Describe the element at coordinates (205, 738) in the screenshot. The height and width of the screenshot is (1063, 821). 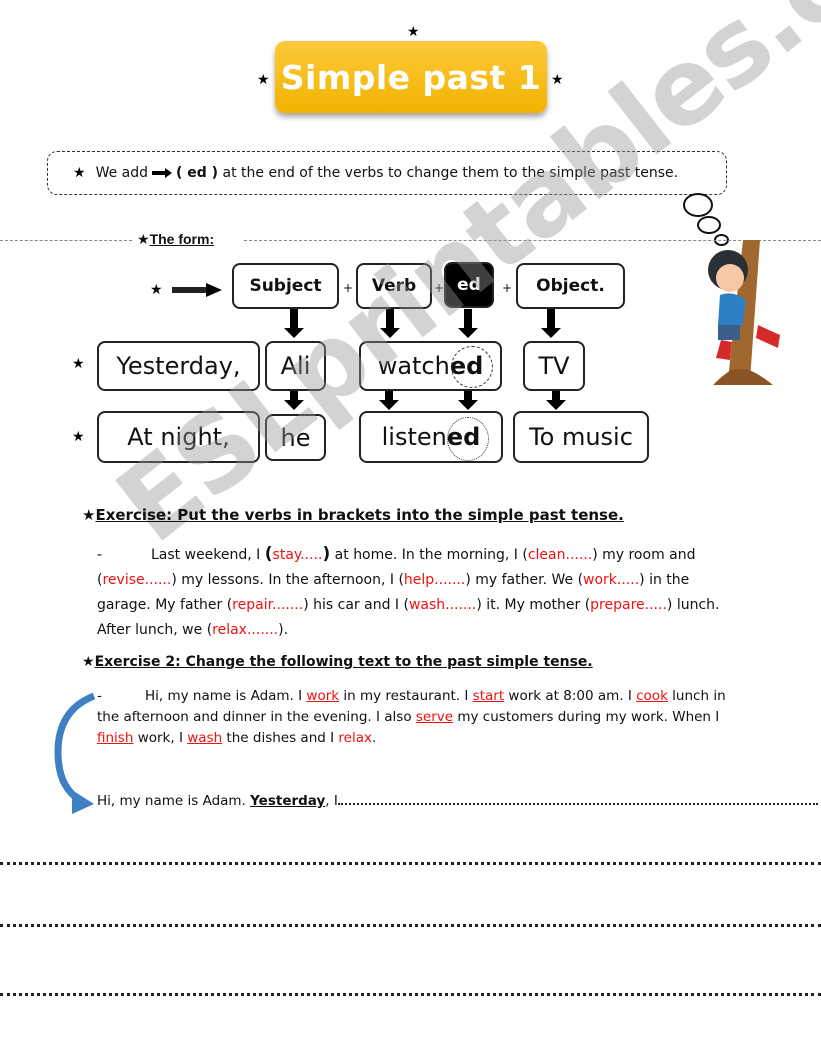
I see `underlined-verb: wash` at that location.